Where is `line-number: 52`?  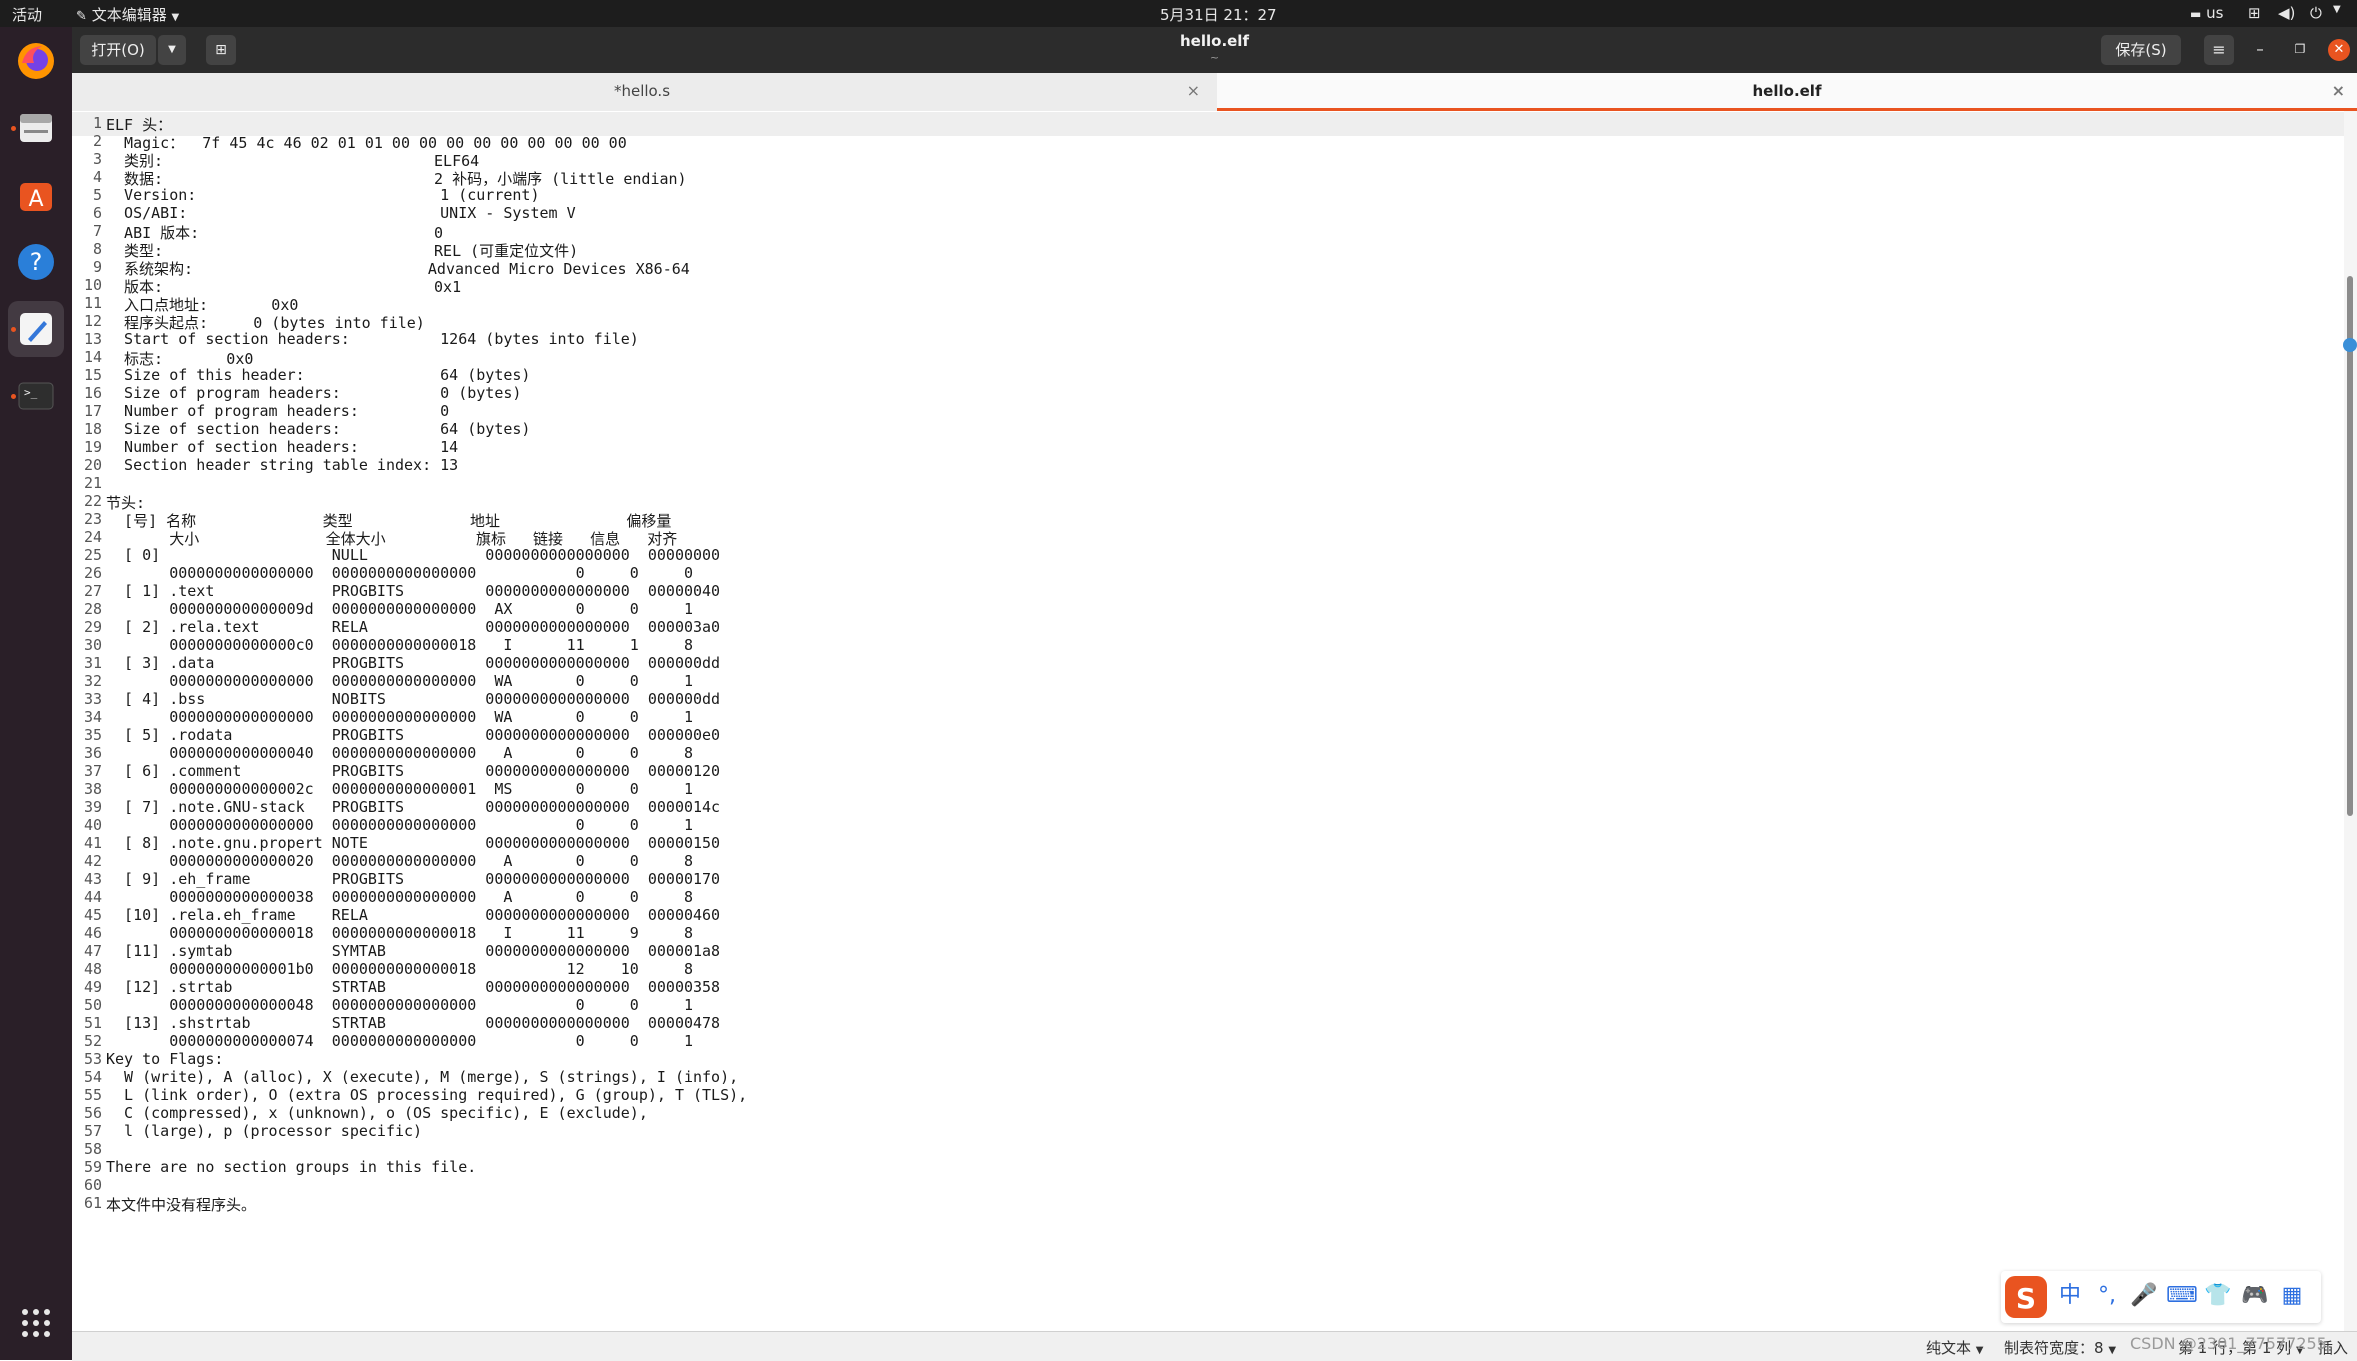 line-number: 52 is located at coordinates (92, 1041).